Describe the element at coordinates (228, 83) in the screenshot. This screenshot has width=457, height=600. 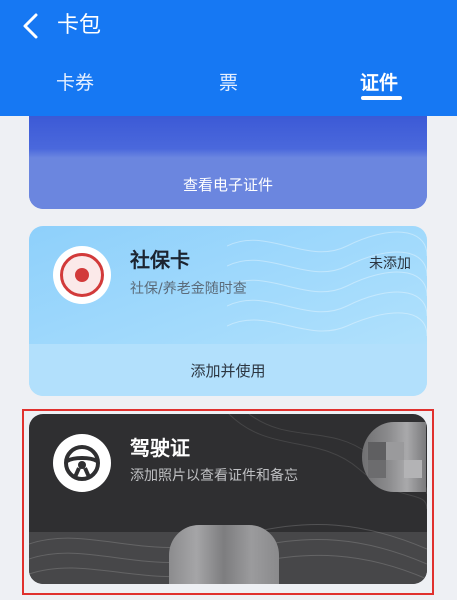
I see `tab-tickets: 票` at that location.